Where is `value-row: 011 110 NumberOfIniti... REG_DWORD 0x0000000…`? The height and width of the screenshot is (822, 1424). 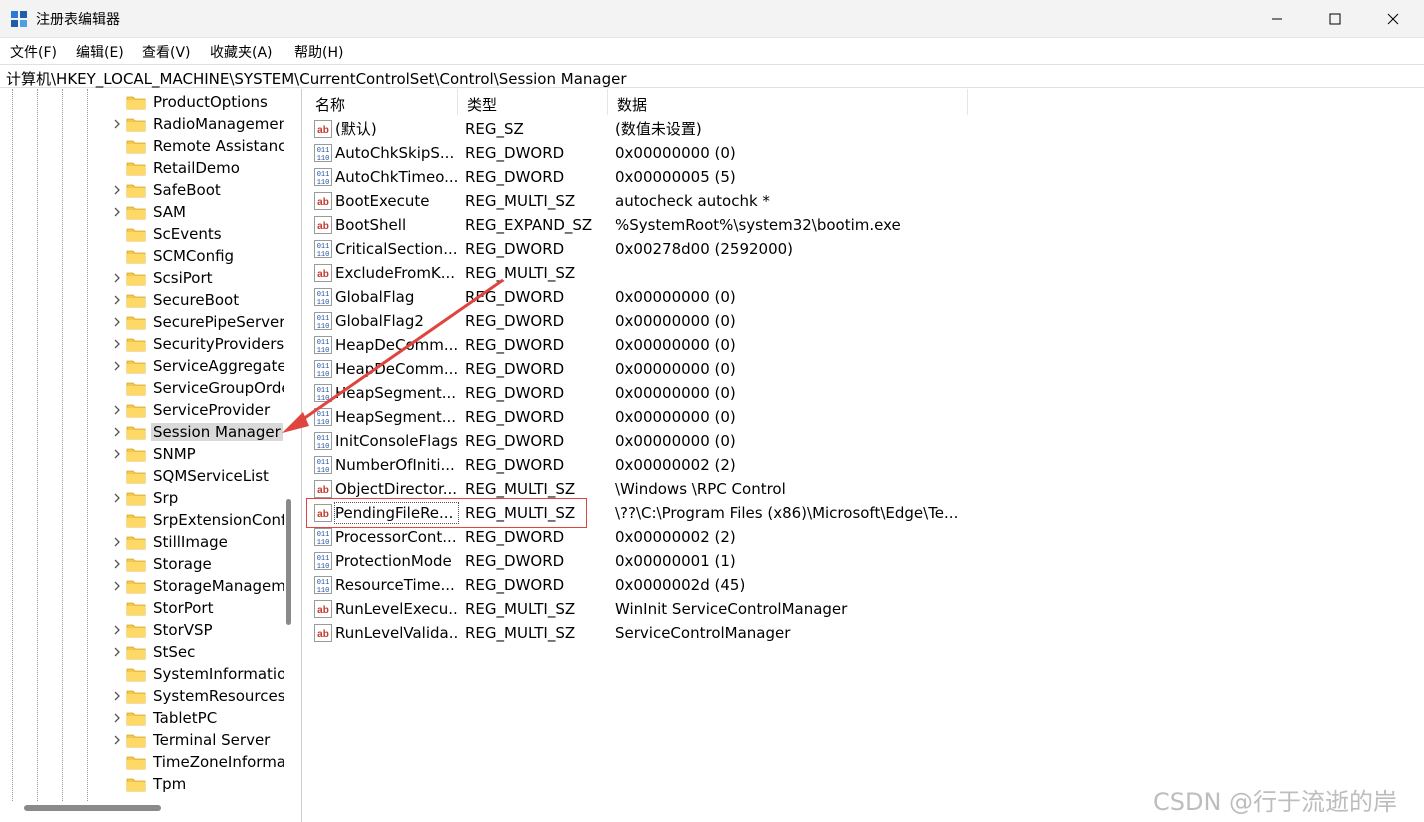 value-row: 011 110 NumberOfIniti... REG_DWORD 0x0000000… is located at coordinates (865, 465).